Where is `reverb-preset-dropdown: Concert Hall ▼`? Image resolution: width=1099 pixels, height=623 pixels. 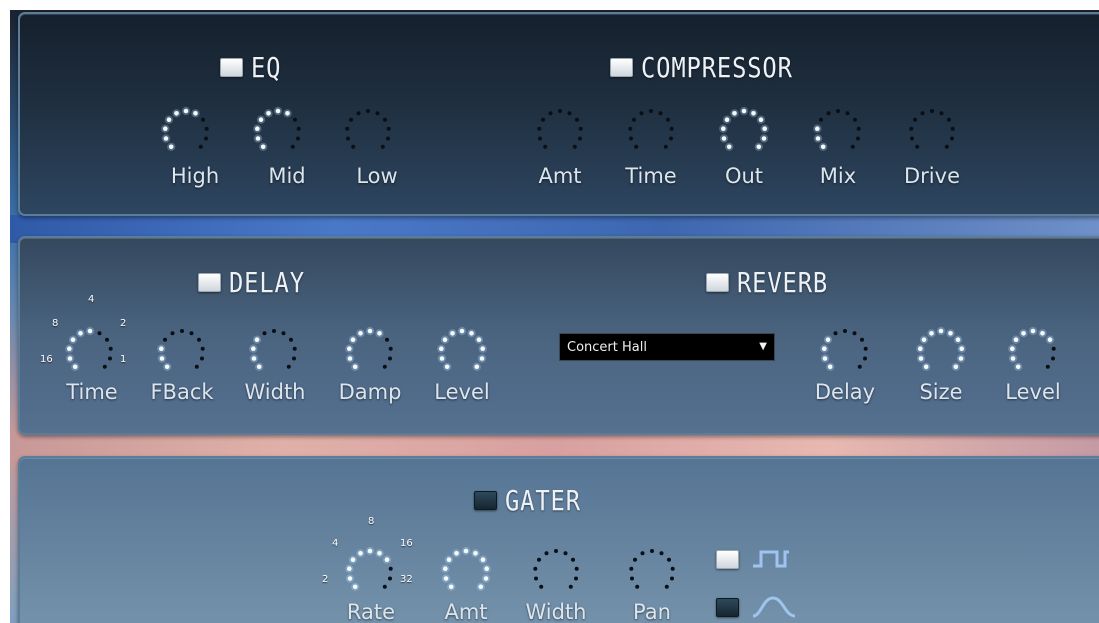 reverb-preset-dropdown: Concert Hall ▼ is located at coordinates (667, 347).